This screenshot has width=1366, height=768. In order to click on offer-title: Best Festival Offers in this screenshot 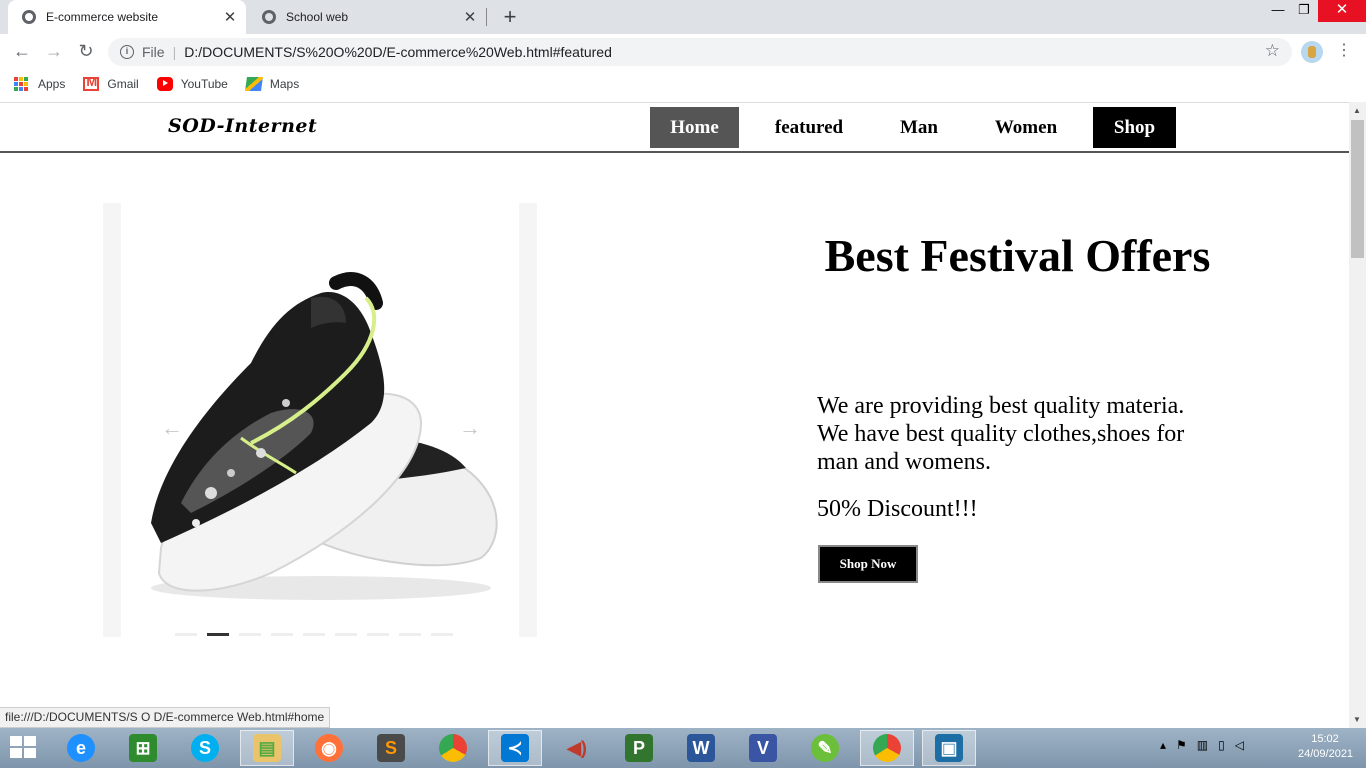, I will do `click(1017, 255)`.